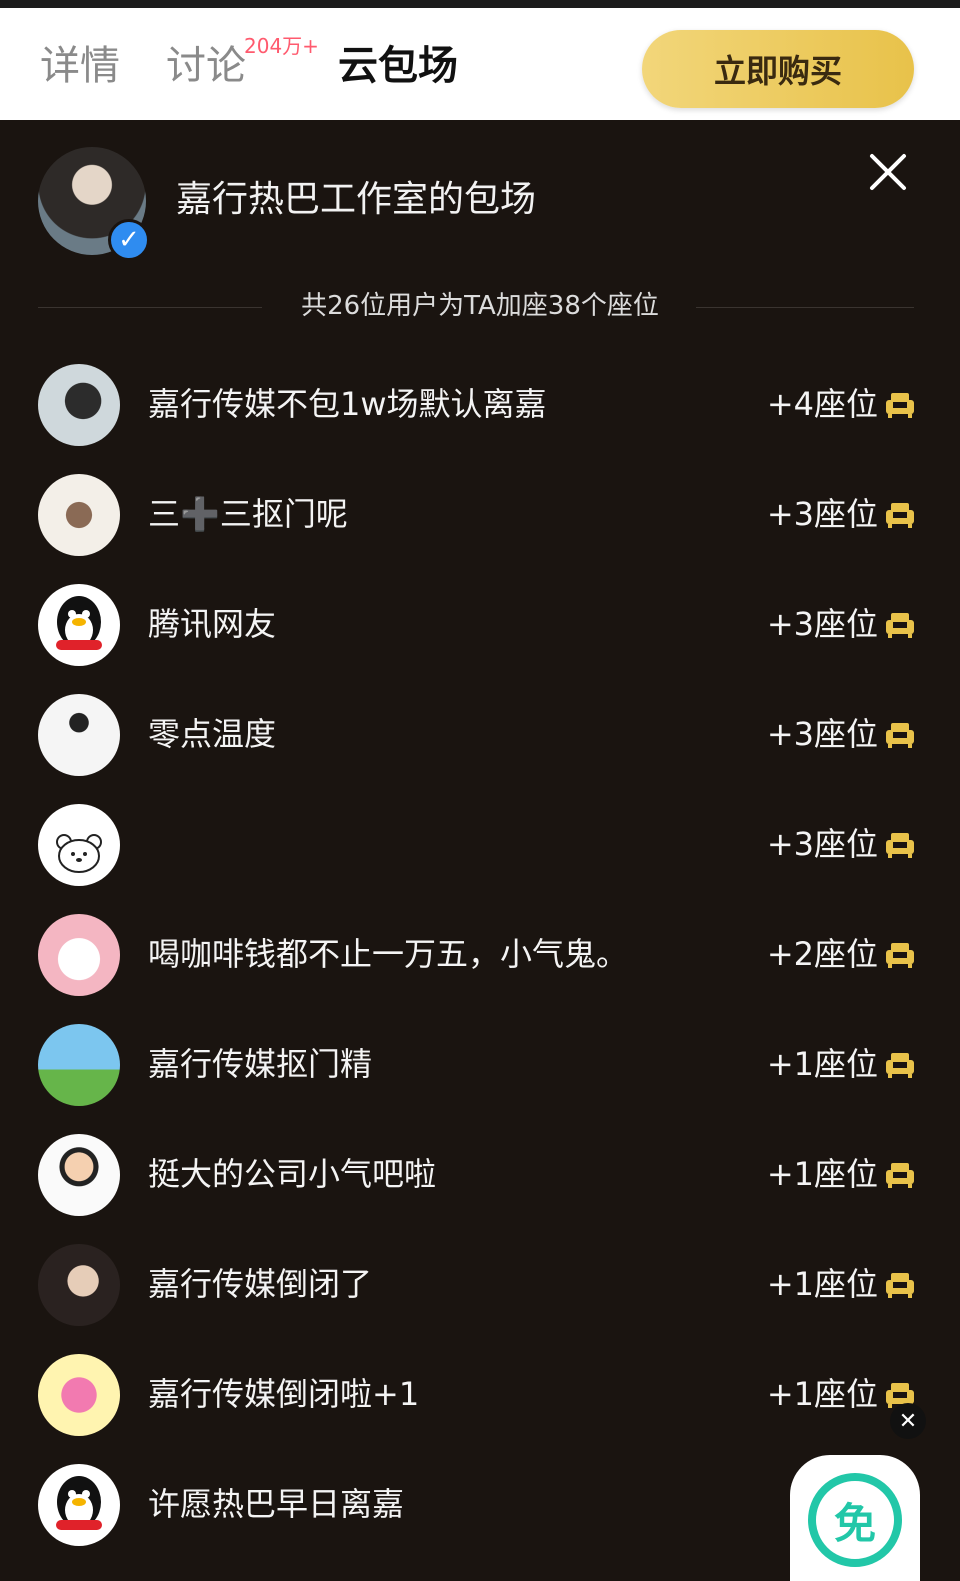 The image size is (960, 1581). What do you see at coordinates (79, 853) in the screenshot?
I see `bear-icon` at bounding box center [79, 853].